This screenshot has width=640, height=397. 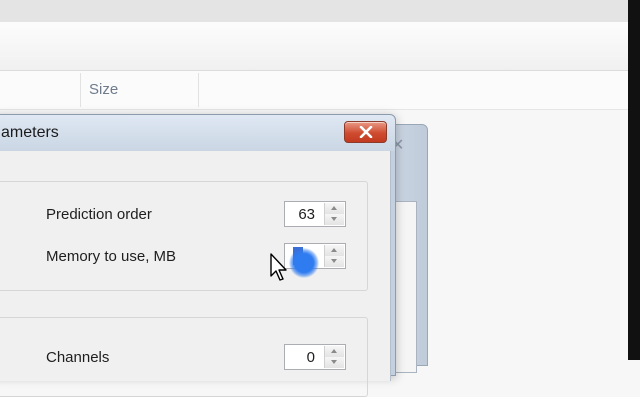 What do you see at coordinates (311, 357) in the screenshot?
I see `channels-value: 0` at bounding box center [311, 357].